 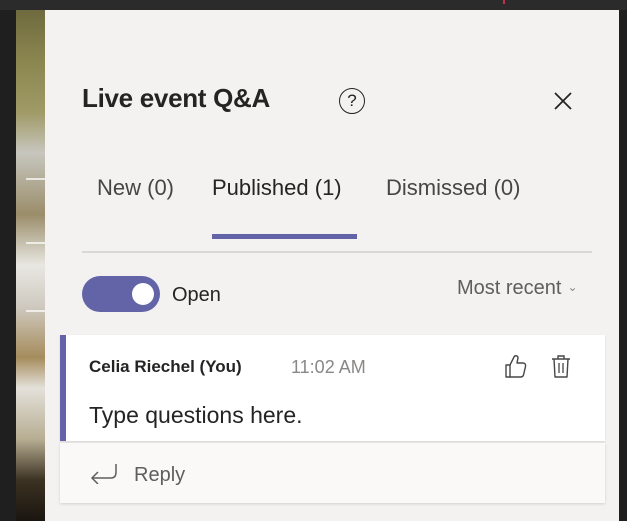 What do you see at coordinates (561, 366) in the screenshot?
I see `trash-icon` at bounding box center [561, 366].